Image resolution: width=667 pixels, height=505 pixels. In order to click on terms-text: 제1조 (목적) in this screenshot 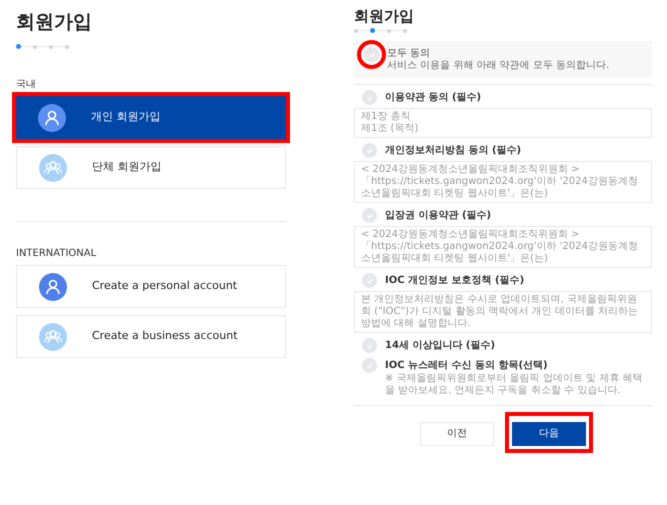, I will do `click(390, 129)`.